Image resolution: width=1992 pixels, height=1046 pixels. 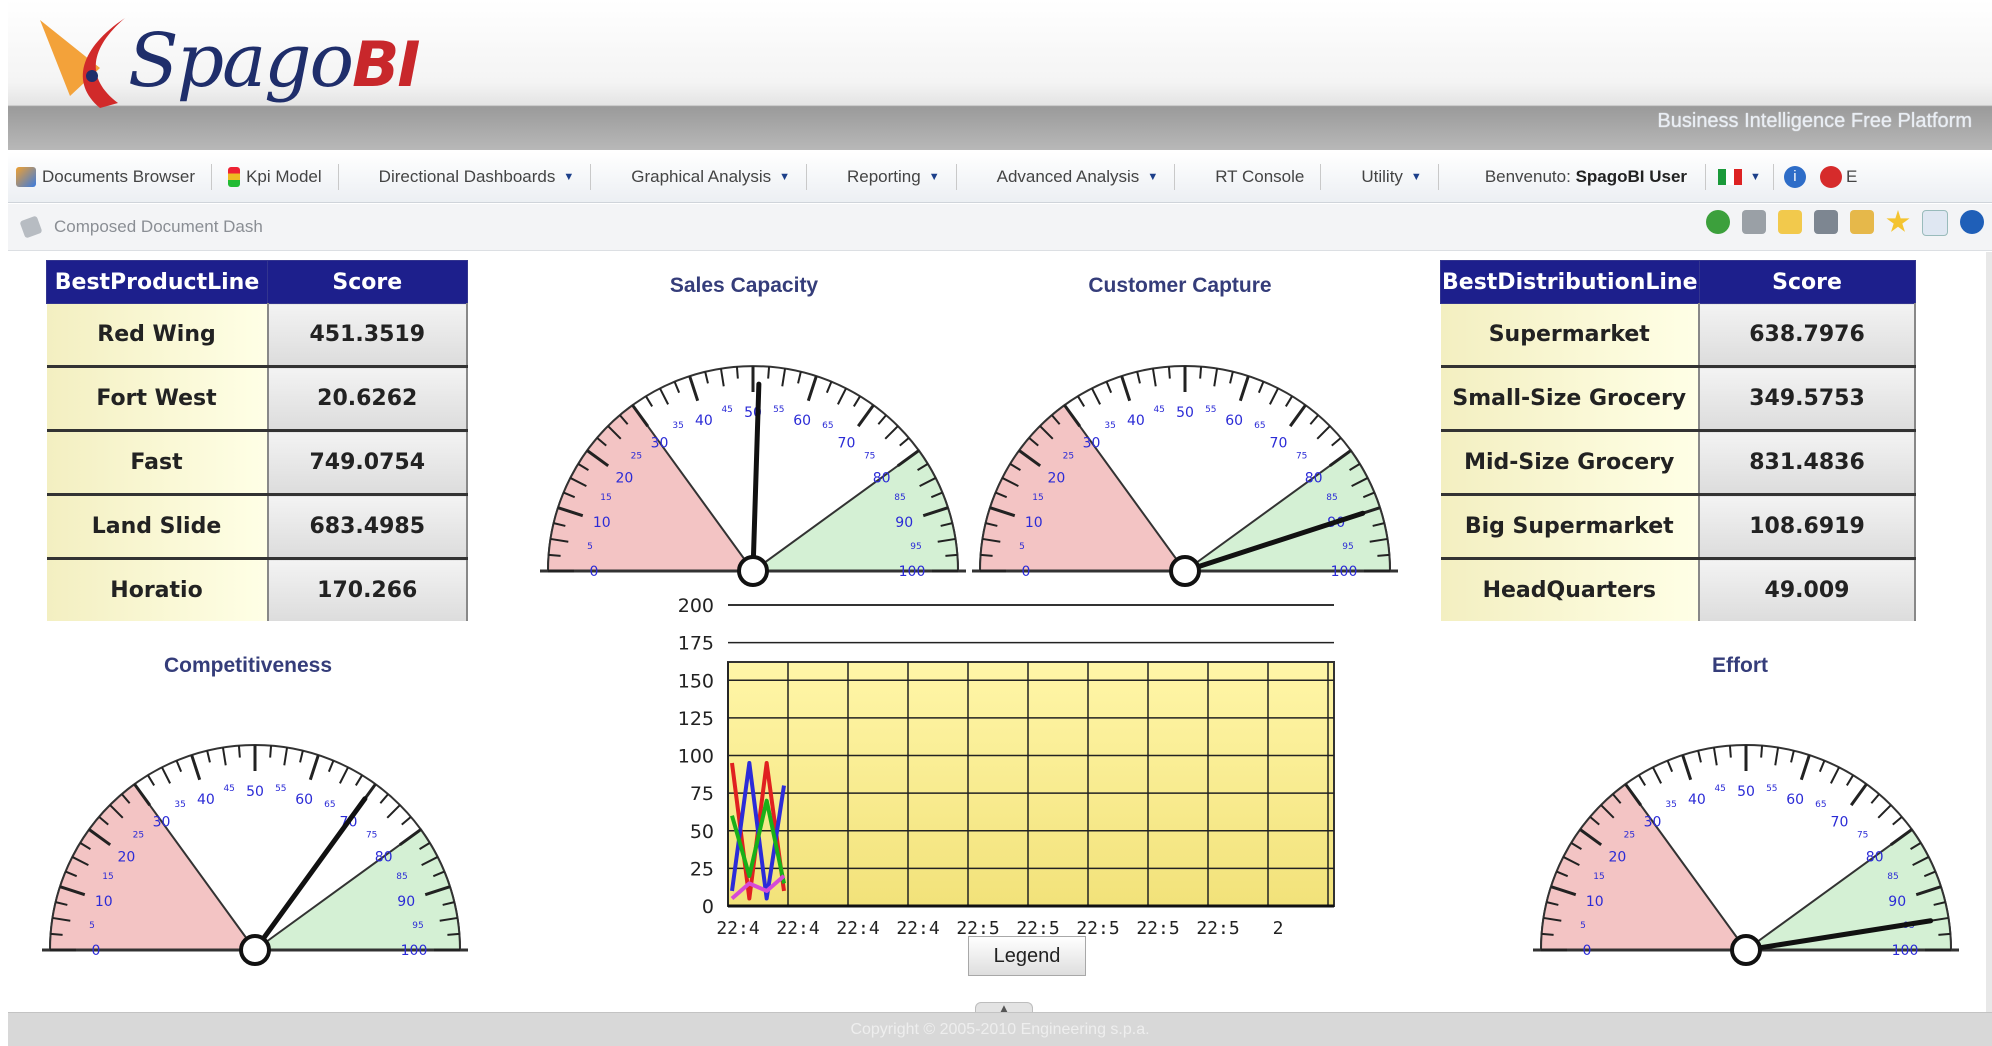 I want to click on table-row: Fort West 20.6262, so click(x=257, y=399).